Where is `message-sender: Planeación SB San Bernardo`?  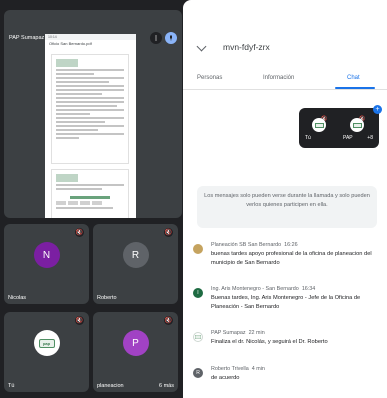 message-sender: Planeación SB San Bernardo is located at coordinates (246, 245).